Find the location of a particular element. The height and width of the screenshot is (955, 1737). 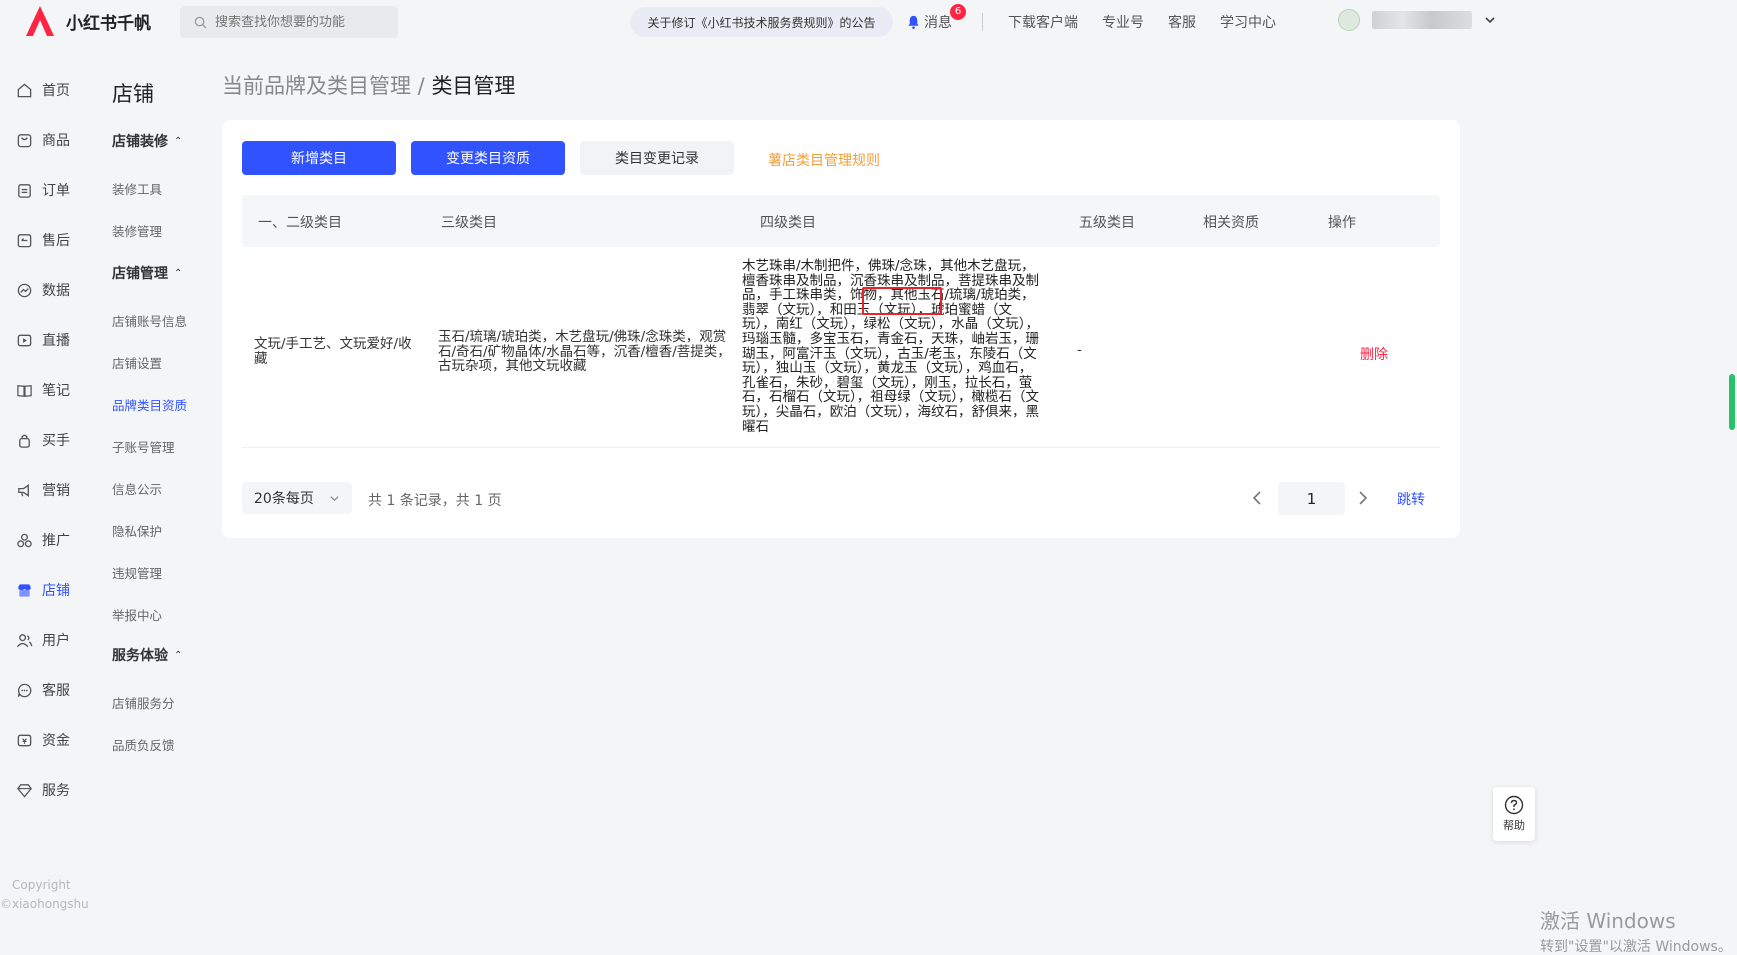

delete-link: 删除 is located at coordinates (1374, 354).